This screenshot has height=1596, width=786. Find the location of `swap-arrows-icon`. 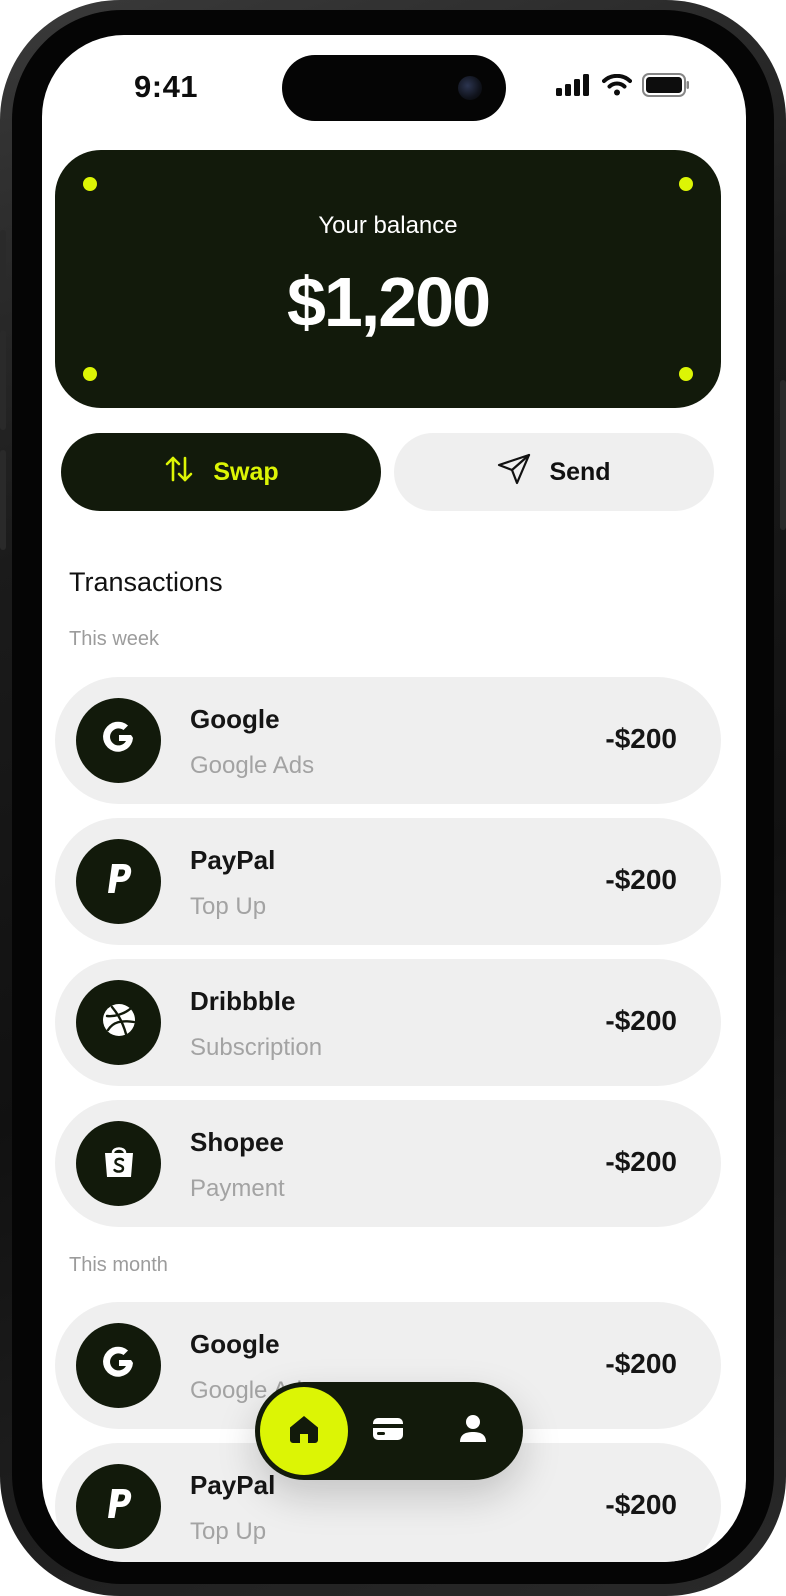

swap-arrows-icon is located at coordinates (179, 472).